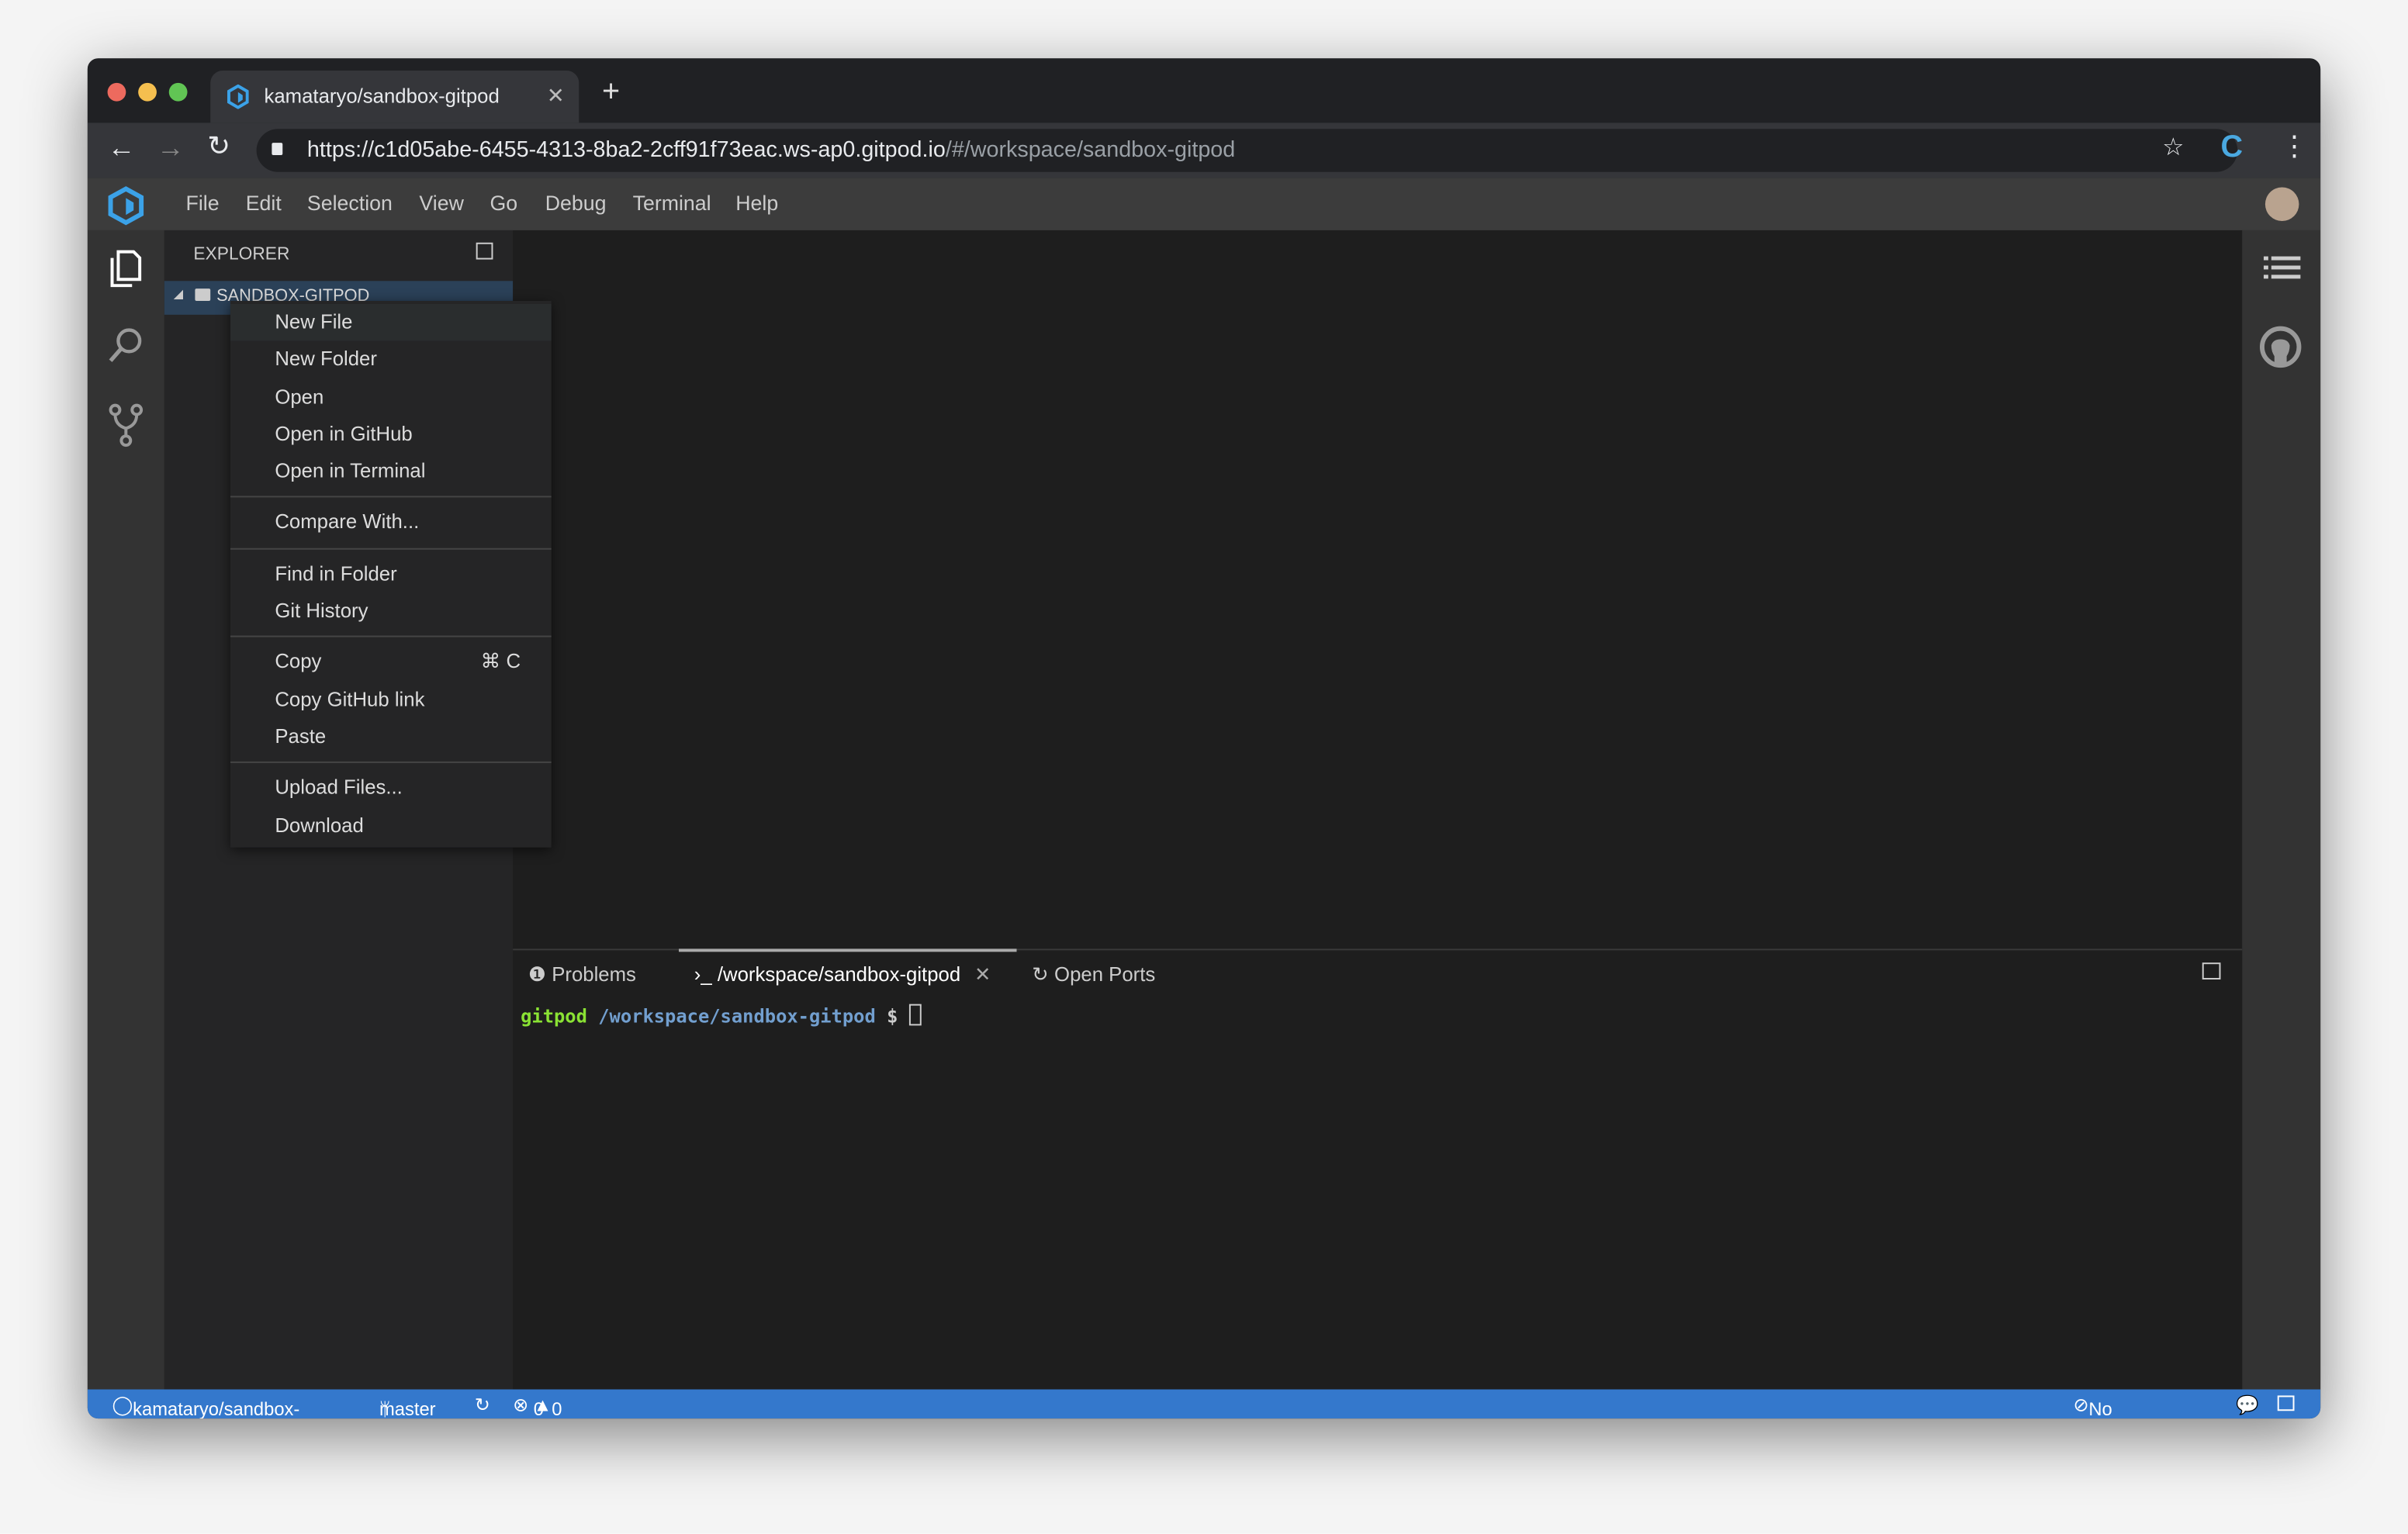 This screenshot has width=2408, height=1534. I want to click on menu-item-download: Download, so click(391, 825).